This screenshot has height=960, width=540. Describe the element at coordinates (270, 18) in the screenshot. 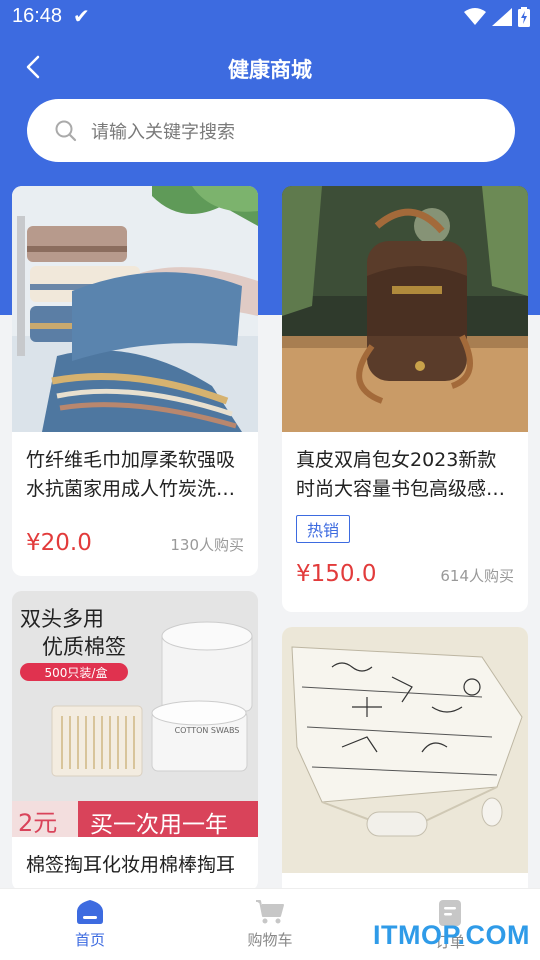

I see `status-bar: 16:48 ✔` at that location.